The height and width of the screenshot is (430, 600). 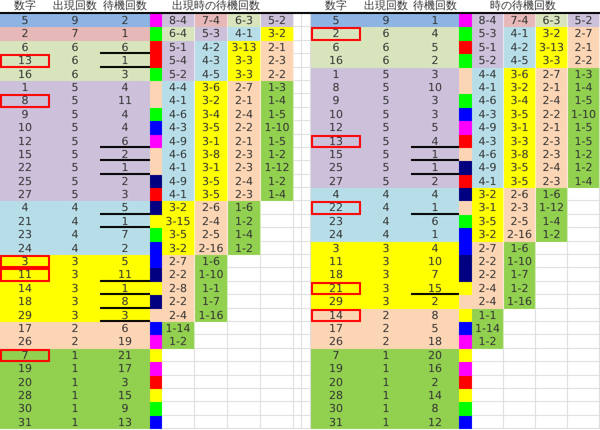 I want to click on interval-cell: 3-6, so click(x=211, y=87).